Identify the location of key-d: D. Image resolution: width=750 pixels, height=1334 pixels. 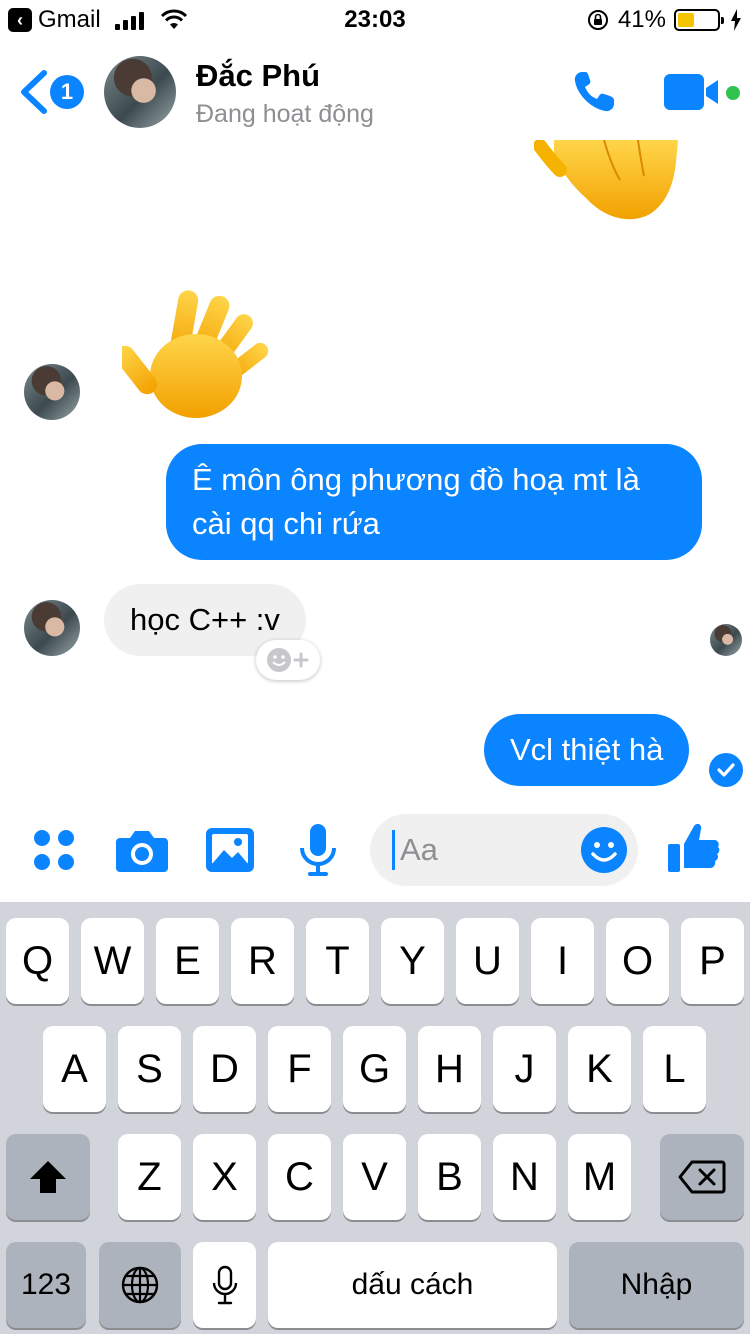
(224, 1069).